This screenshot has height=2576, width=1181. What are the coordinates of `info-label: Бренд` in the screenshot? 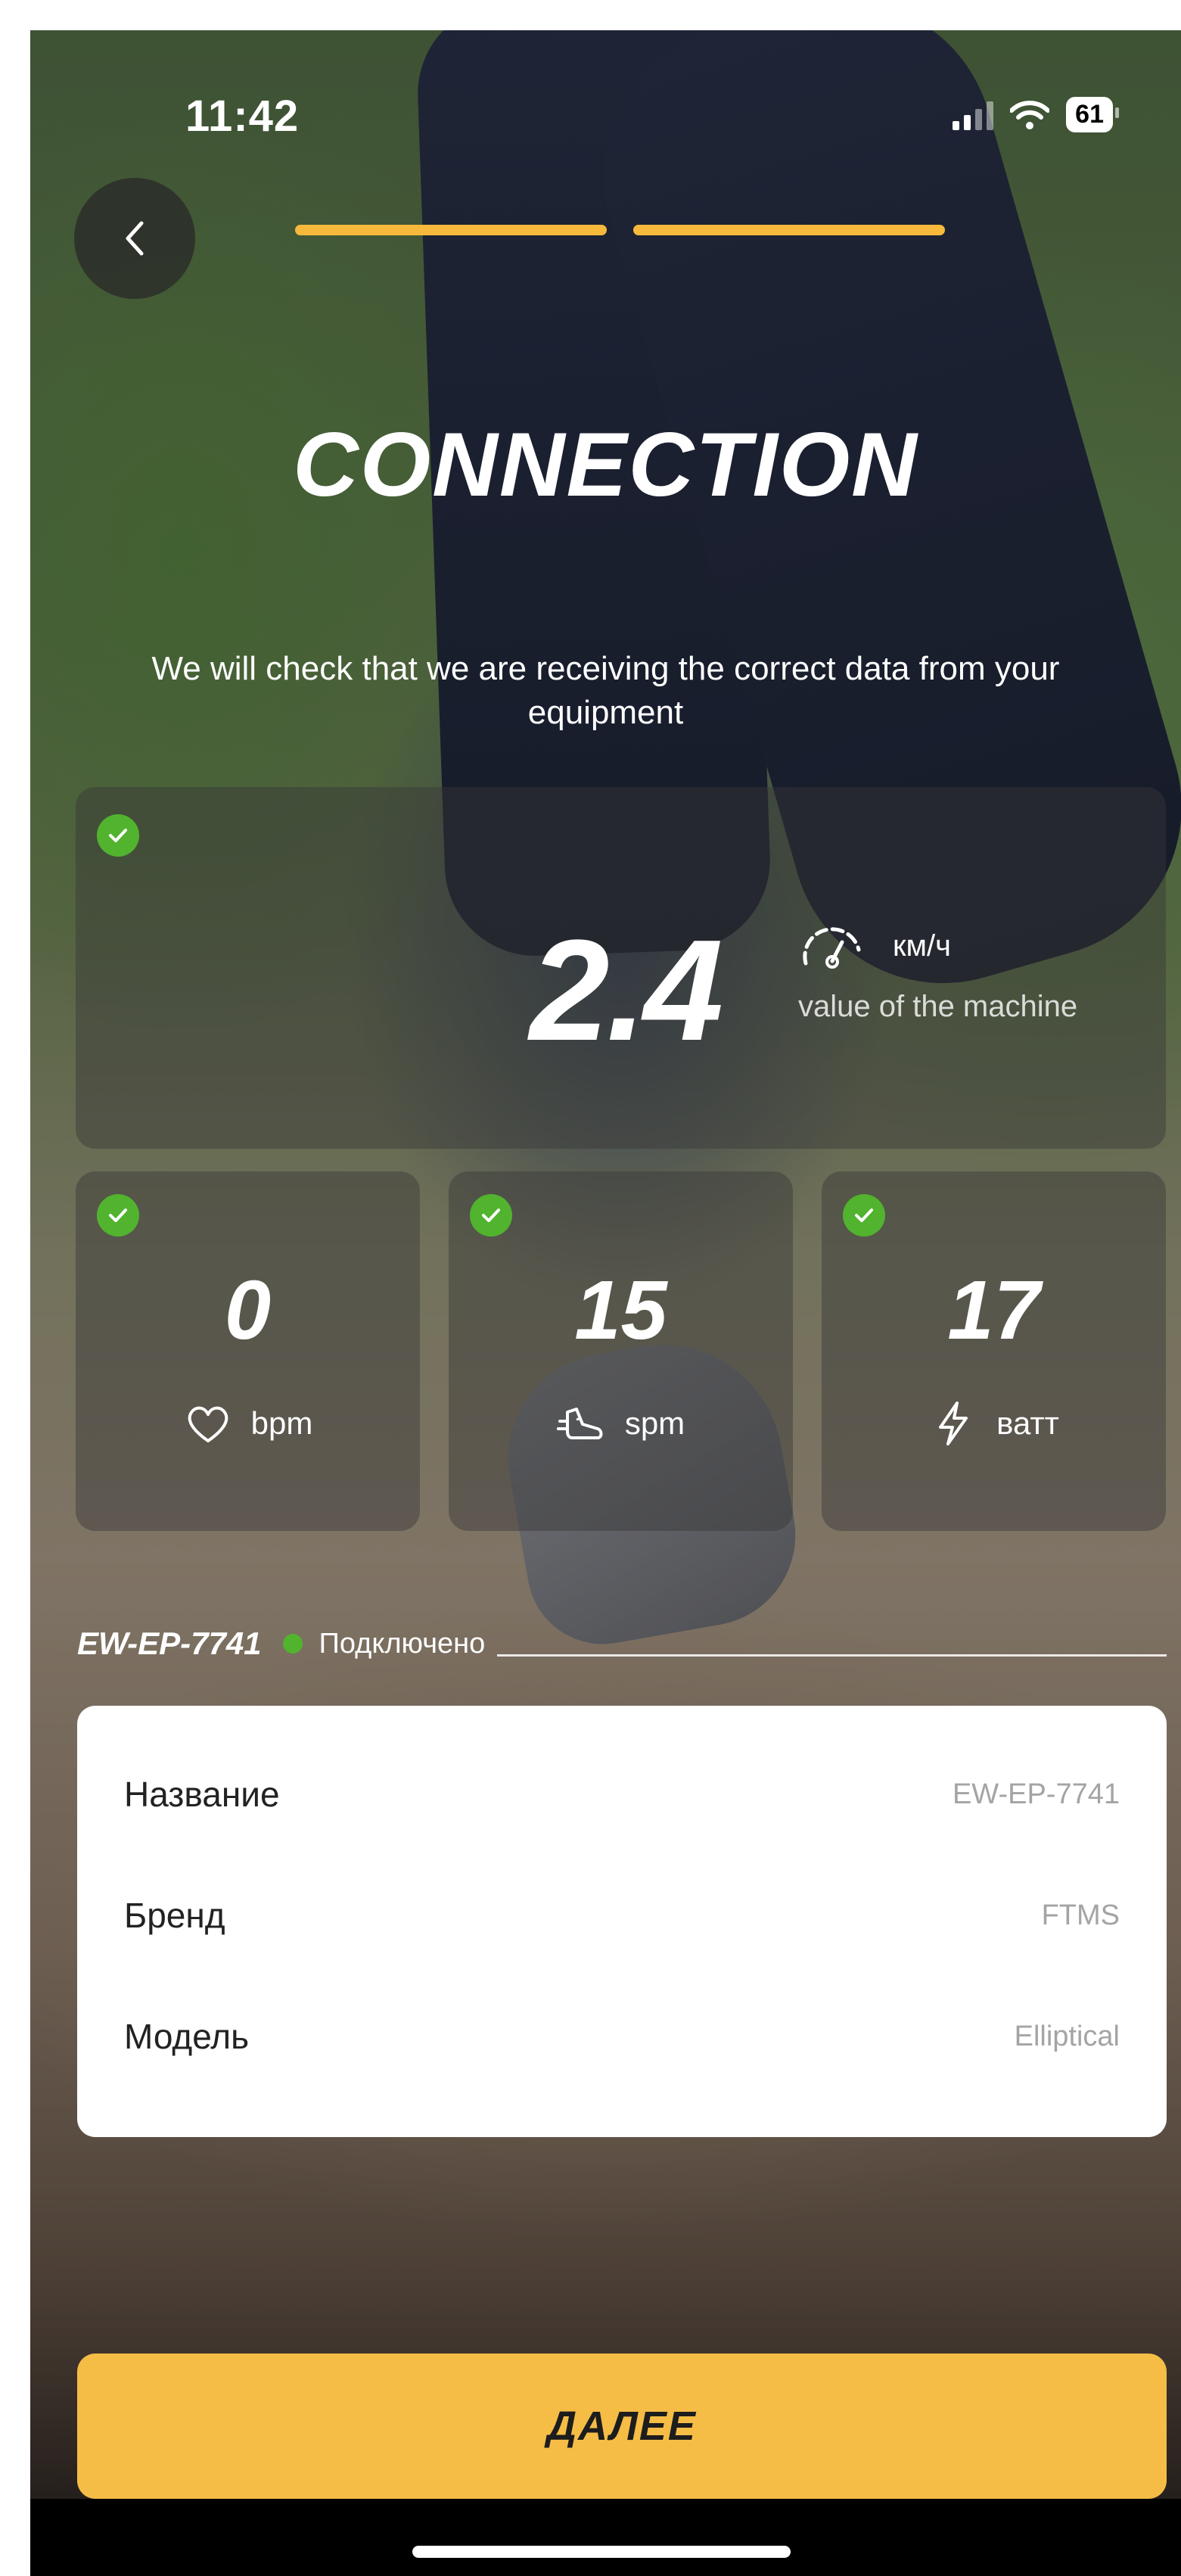 It's located at (174, 1915).